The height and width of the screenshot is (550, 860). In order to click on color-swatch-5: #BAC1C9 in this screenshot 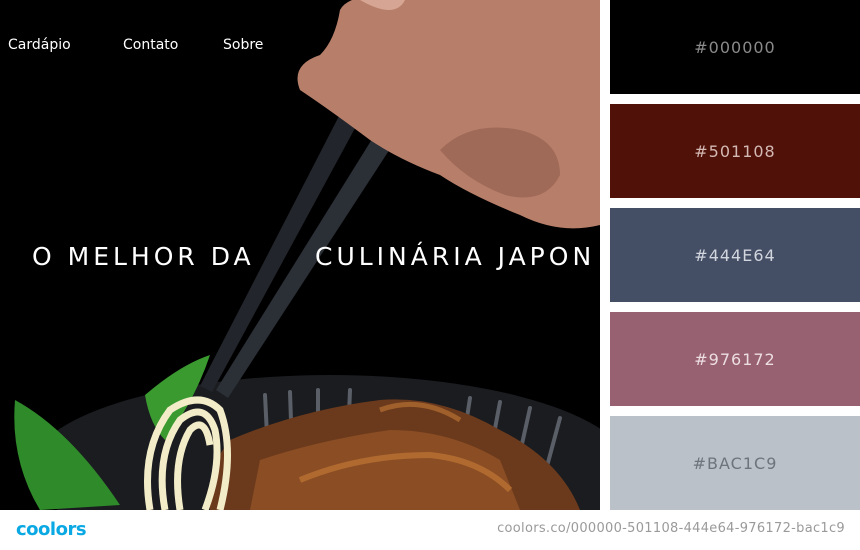, I will do `click(735, 463)`.